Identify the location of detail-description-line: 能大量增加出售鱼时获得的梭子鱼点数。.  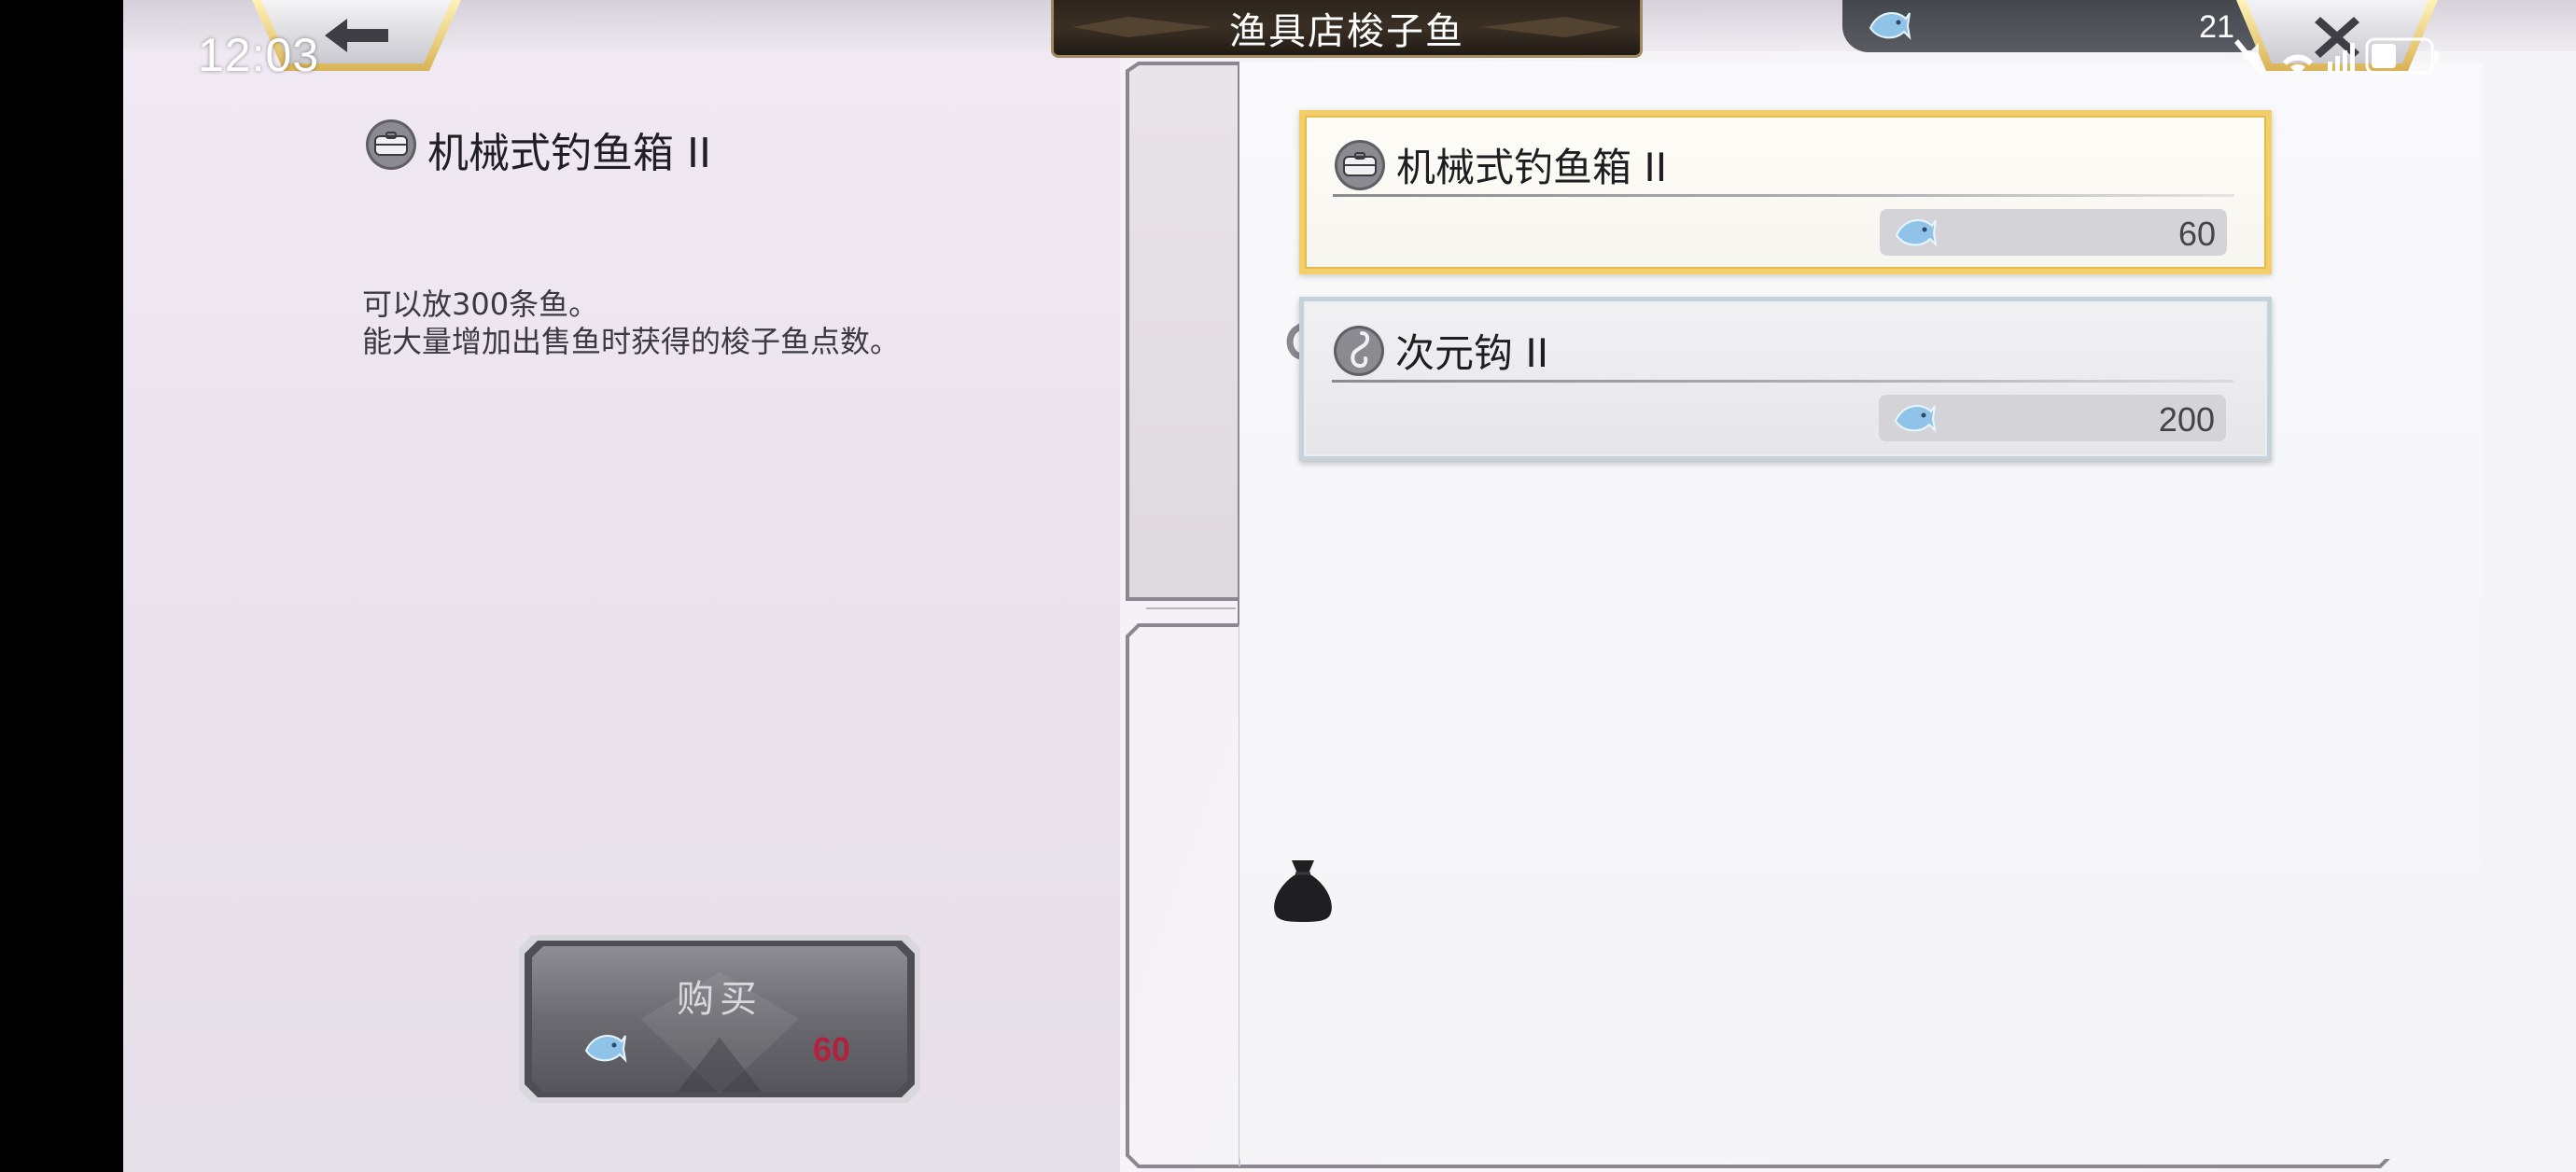
(631, 341).